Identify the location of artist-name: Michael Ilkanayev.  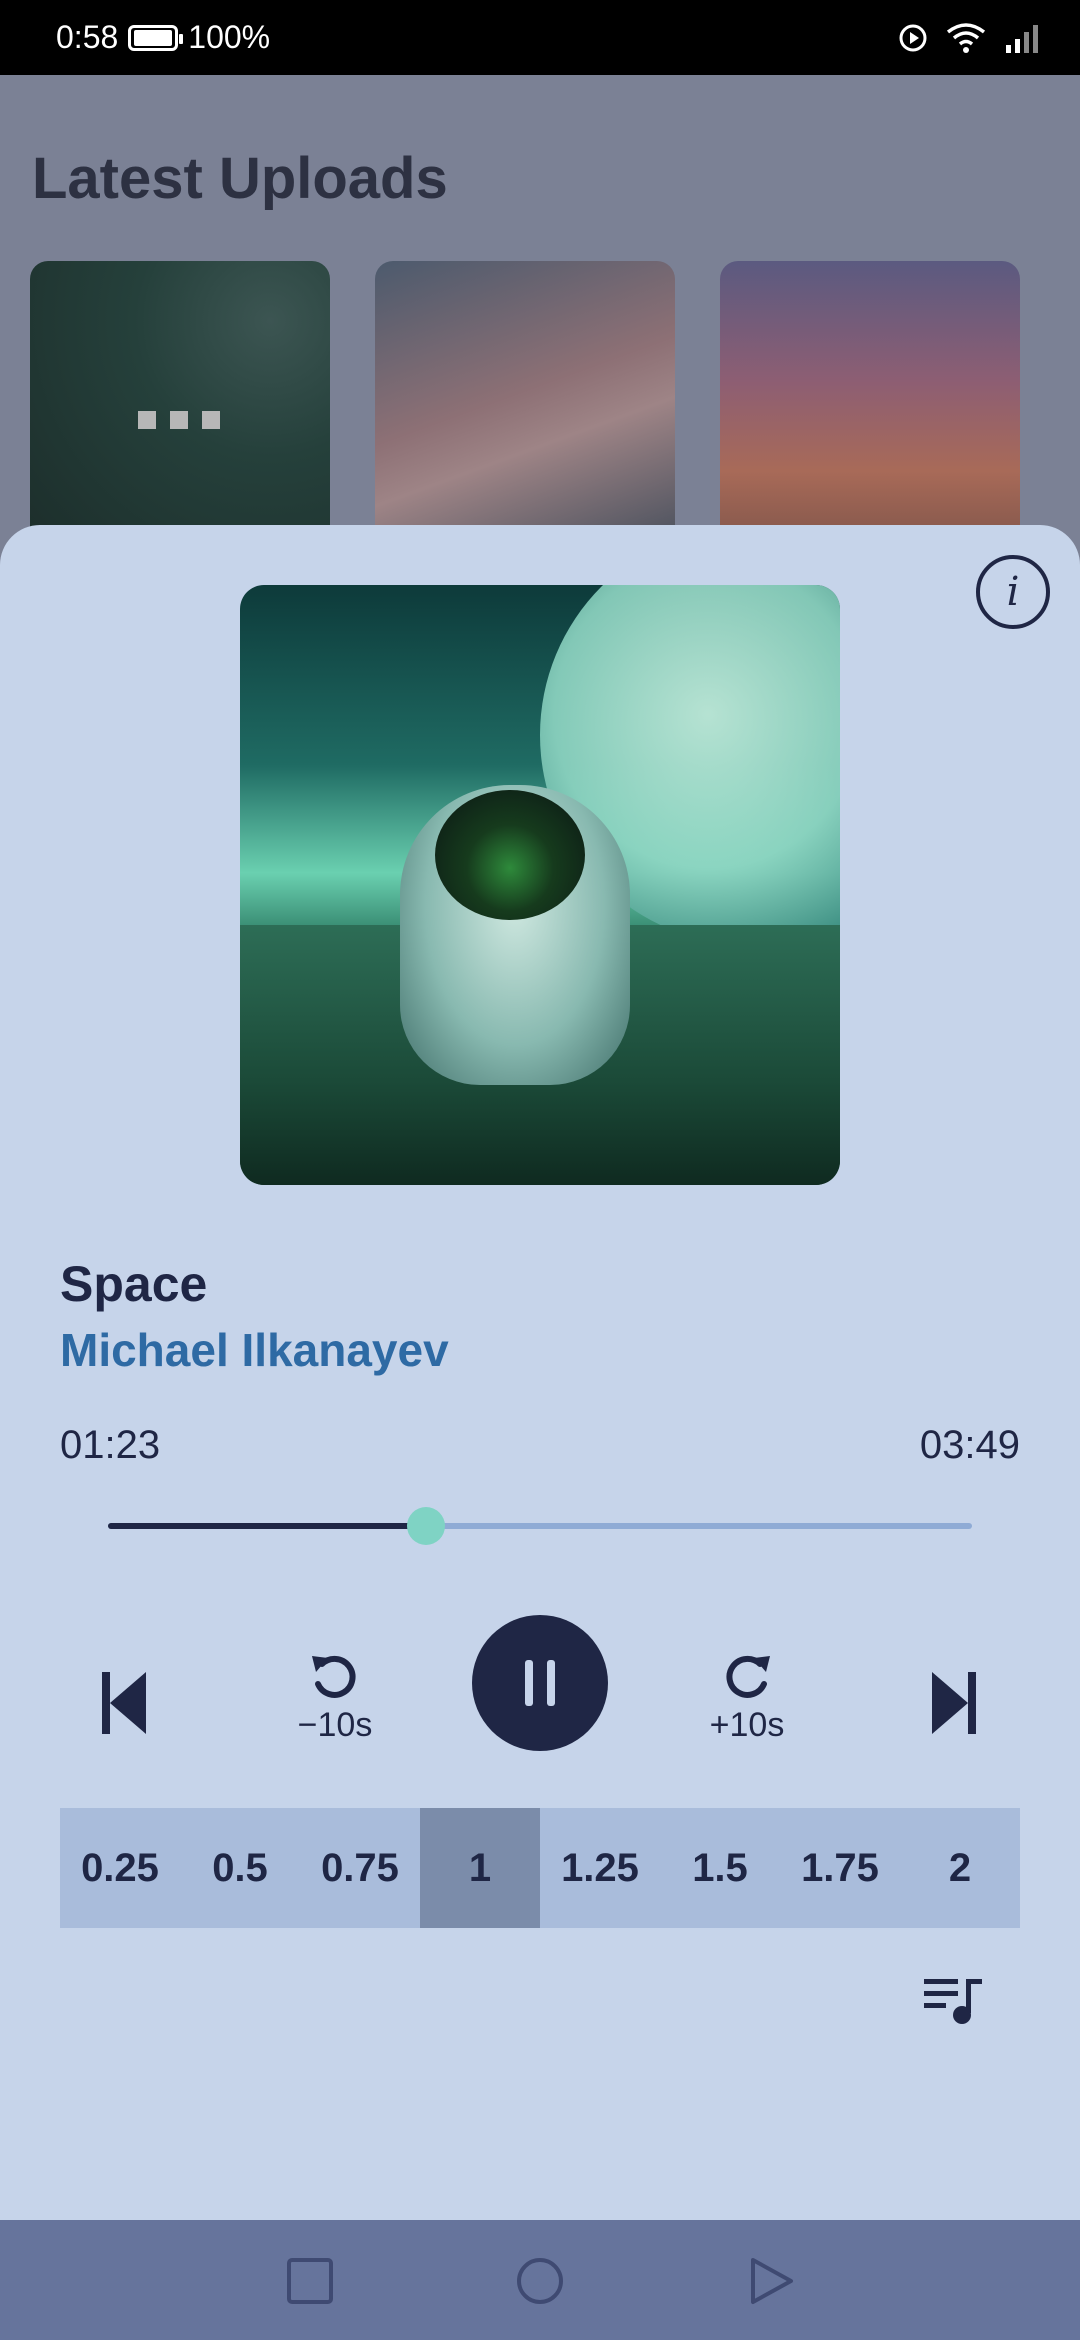
(254, 1350).